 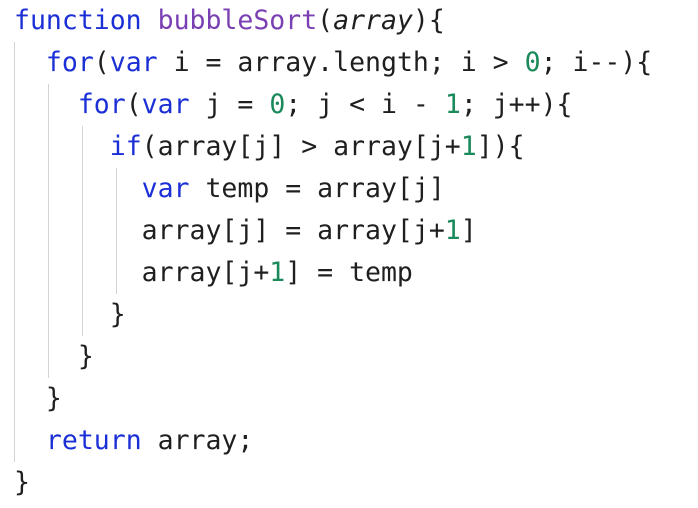 What do you see at coordinates (428, 20) in the screenshot?
I see `code-token: ){` at bounding box center [428, 20].